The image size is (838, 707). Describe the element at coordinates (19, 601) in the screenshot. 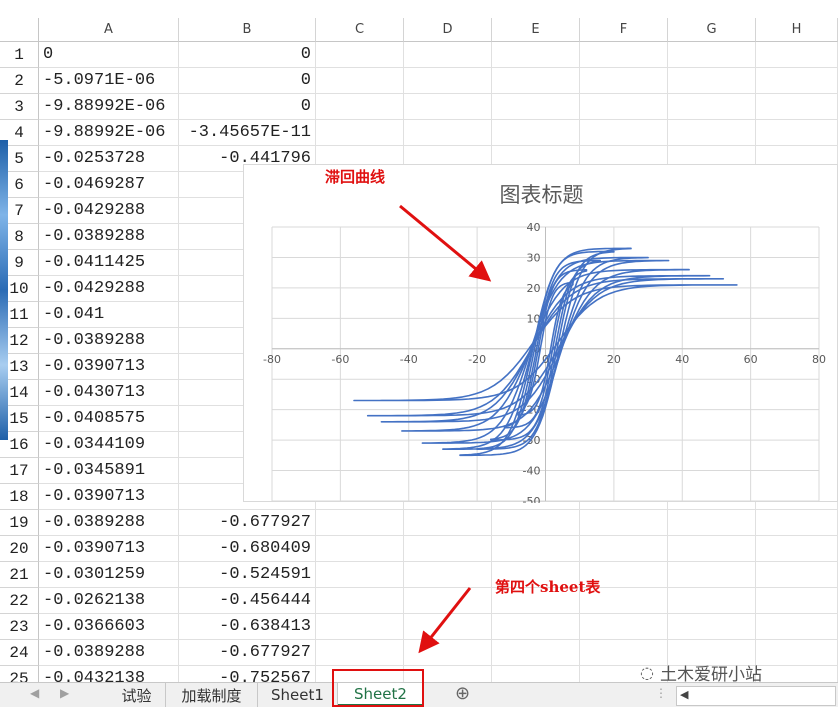

I see `row-header: 22` at that location.